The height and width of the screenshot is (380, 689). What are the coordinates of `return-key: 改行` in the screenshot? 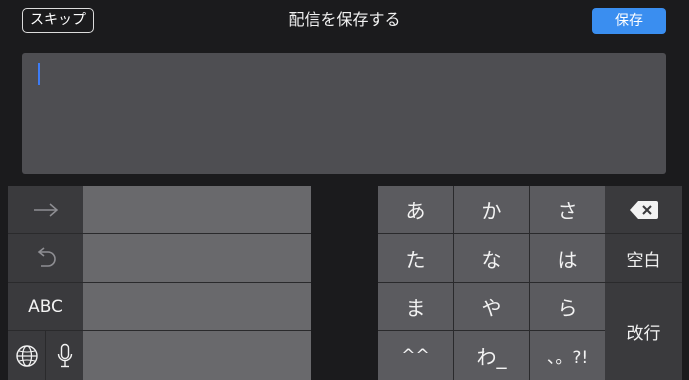 It's located at (643, 331).